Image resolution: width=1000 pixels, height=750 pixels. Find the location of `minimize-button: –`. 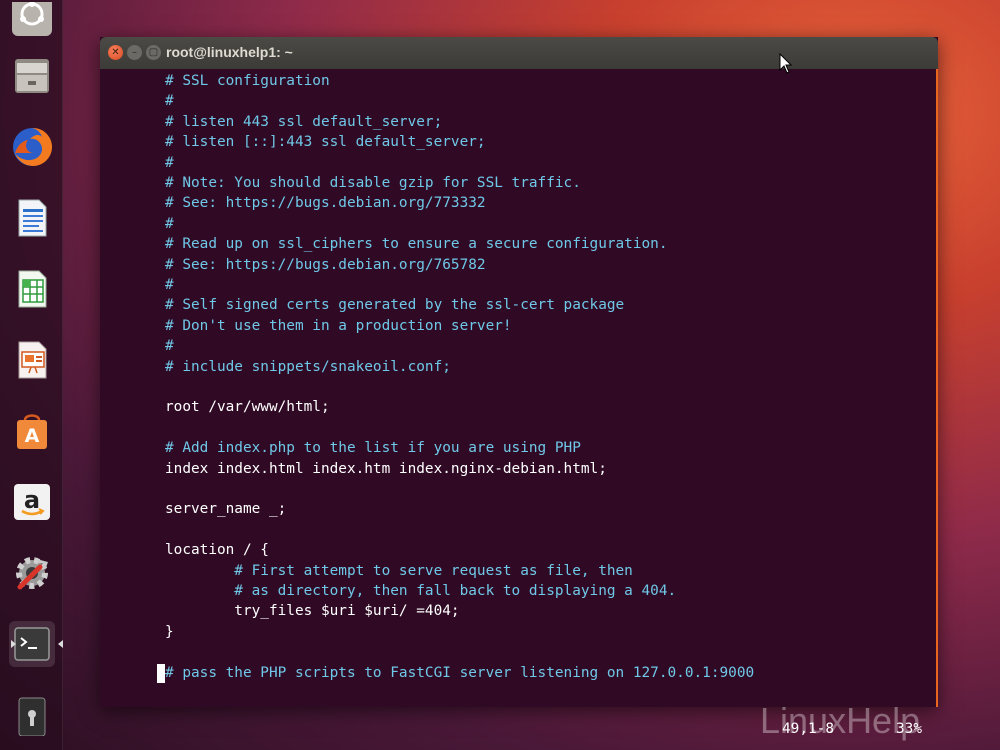

minimize-button: – is located at coordinates (134, 52).